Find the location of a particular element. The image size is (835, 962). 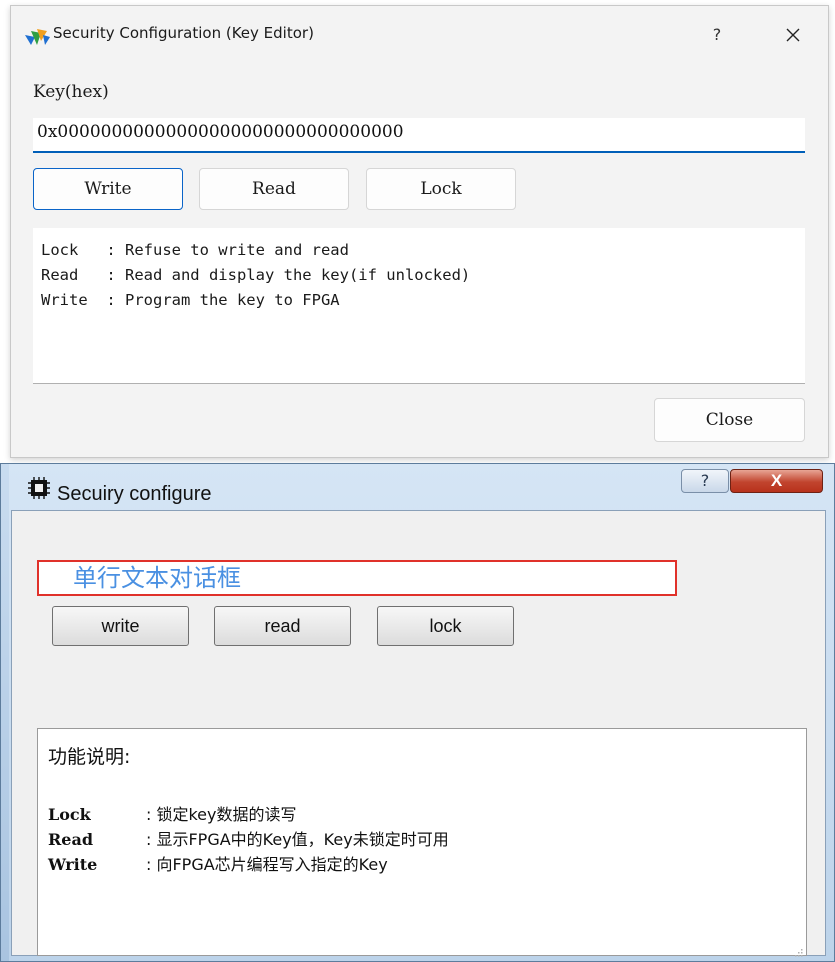

key-label: Key(hex) is located at coordinates (71, 92).